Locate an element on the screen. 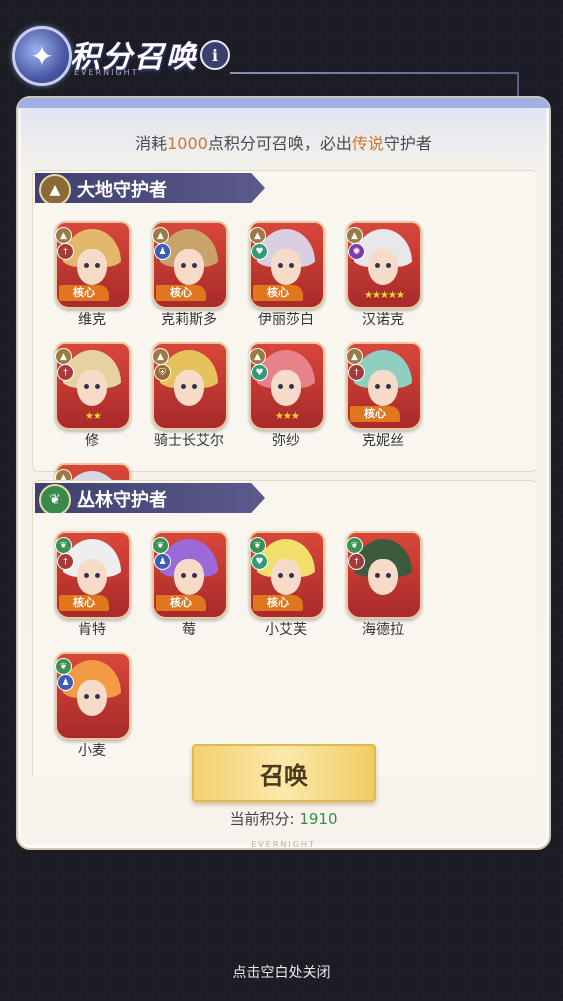 The width and height of the screenshot is (563, 1001). hero-card: ▲ † 核心 克妮丝 is located at coordinates (392, 400).